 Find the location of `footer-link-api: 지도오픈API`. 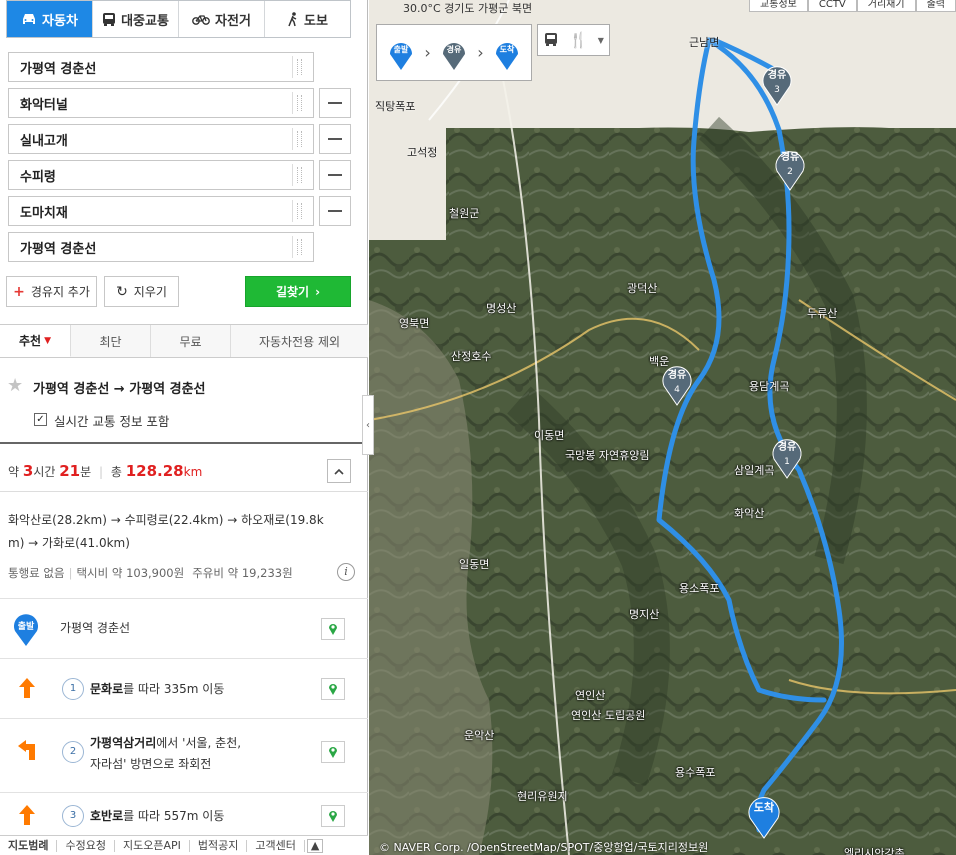

footer-link-api: 지도오픈API is located at coordinates (152, 845).